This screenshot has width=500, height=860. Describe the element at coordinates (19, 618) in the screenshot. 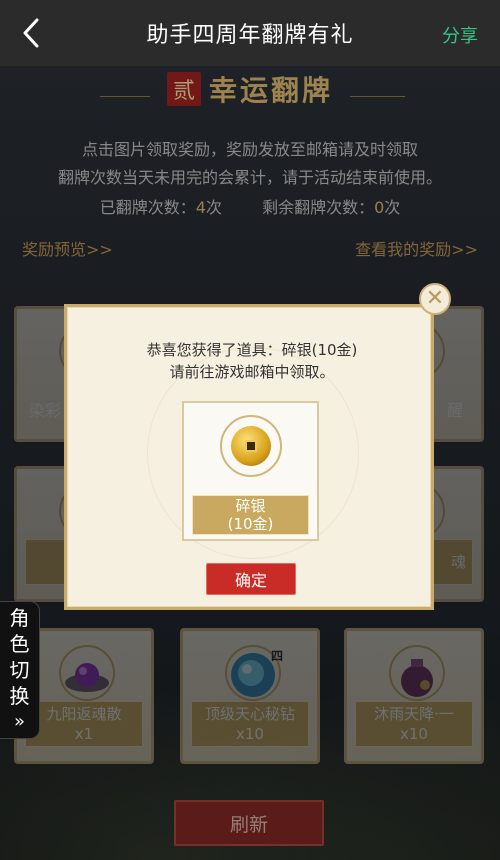

I see `role-switch-char: 角` at that location.